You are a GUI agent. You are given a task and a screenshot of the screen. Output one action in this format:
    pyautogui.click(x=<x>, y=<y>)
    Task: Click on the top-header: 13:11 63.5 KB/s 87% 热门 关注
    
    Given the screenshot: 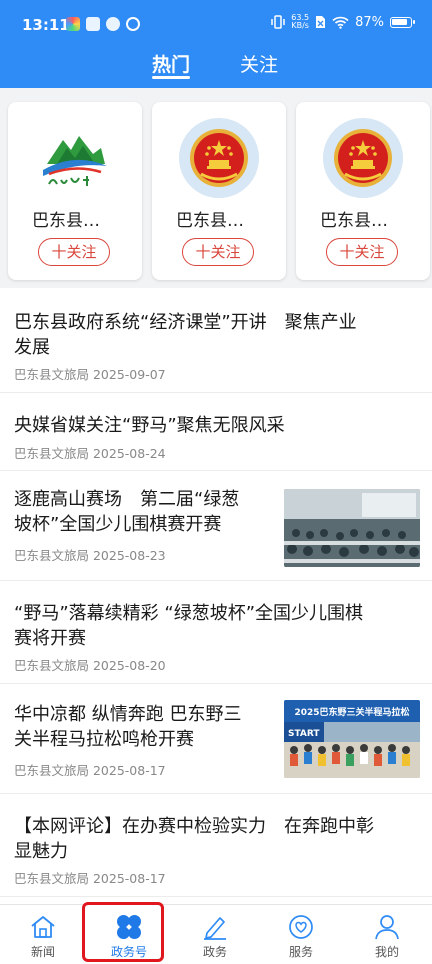 What is the action you would take?
    pyautogui.click(x=216, y=44)
    